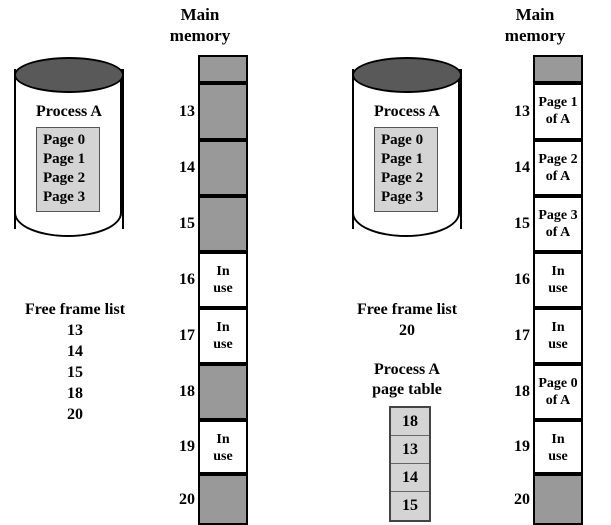 The image size is (611, 525). Describe the element at coordinates (75, 393) in the screenshot. I see `left-free-frame-item: 18` at that location.